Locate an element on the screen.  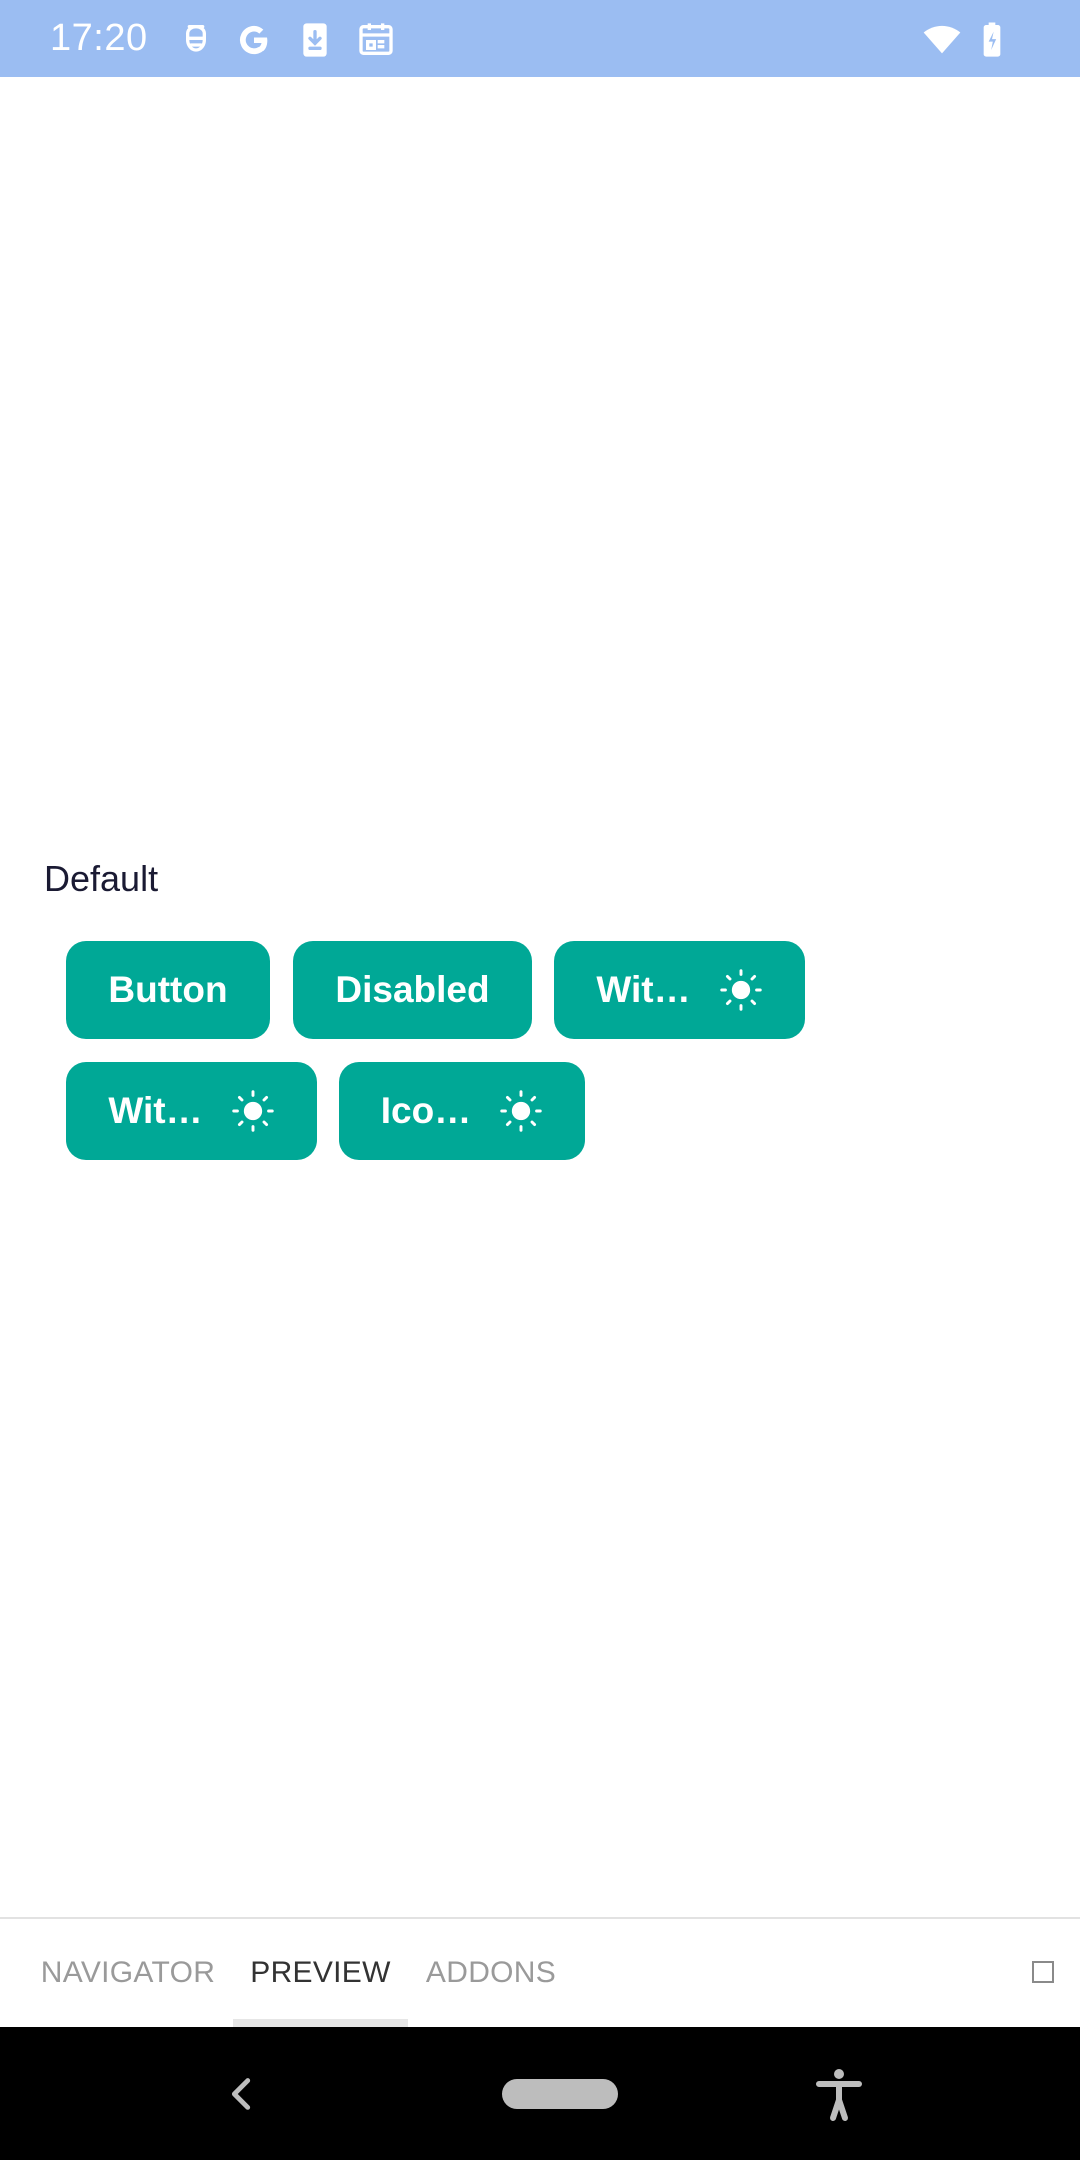
tab-preview: PREVIEW is located at coordinates (320, 1973).